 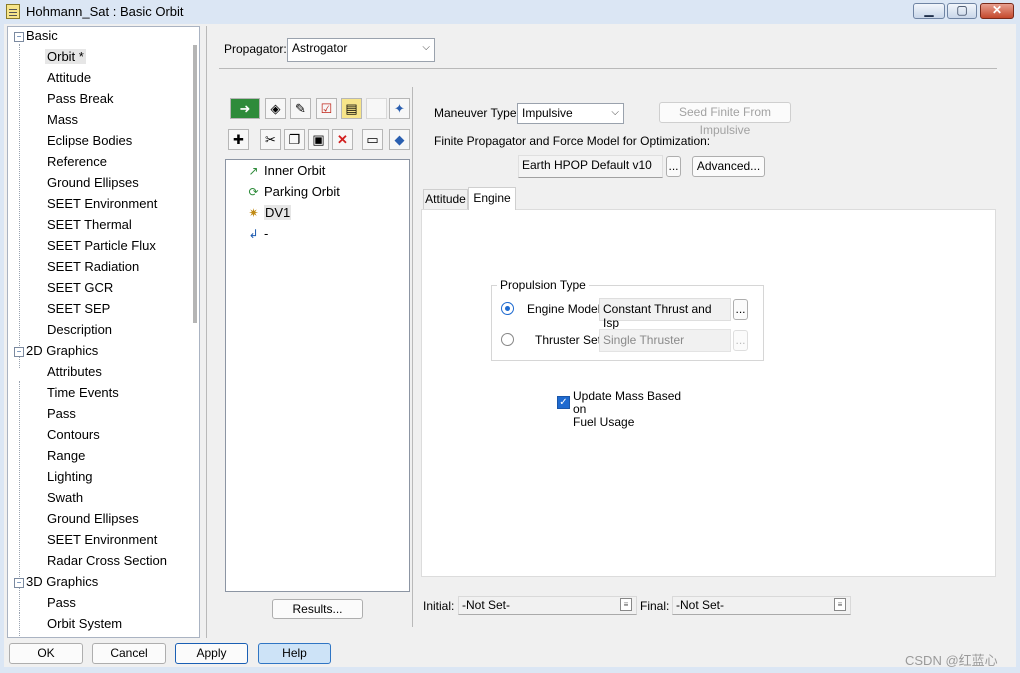 I want to click on maximize-button: ▢, so click(x=962, y=11).